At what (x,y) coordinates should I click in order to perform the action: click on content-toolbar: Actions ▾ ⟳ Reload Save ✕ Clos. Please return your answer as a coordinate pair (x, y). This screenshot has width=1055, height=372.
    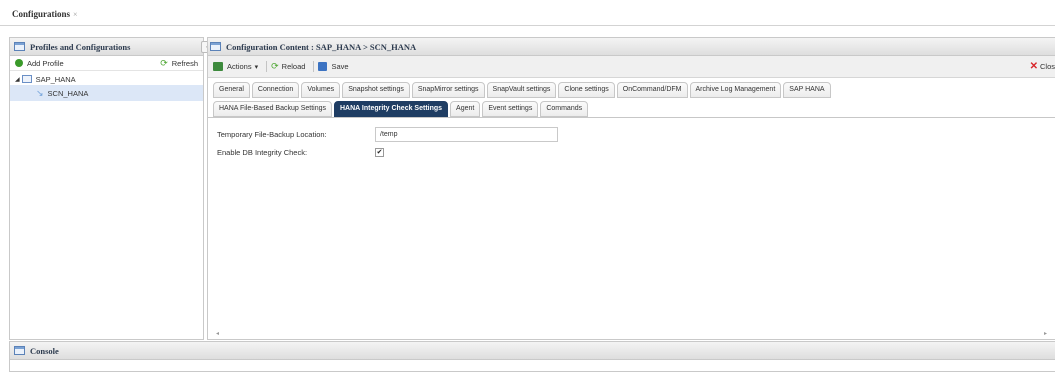
    Looking at the image, I should click on (631, 67).